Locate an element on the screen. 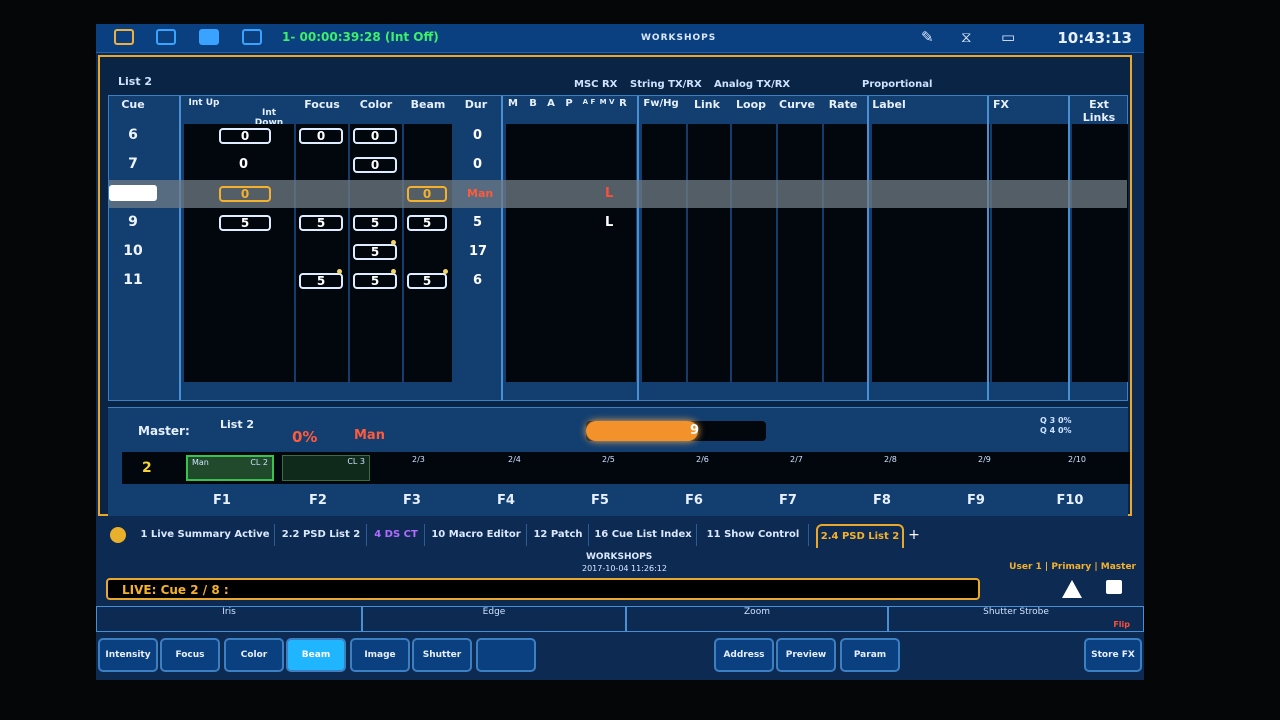  tab-show-control: 11 Show Control is located at coordinates (753, 535).